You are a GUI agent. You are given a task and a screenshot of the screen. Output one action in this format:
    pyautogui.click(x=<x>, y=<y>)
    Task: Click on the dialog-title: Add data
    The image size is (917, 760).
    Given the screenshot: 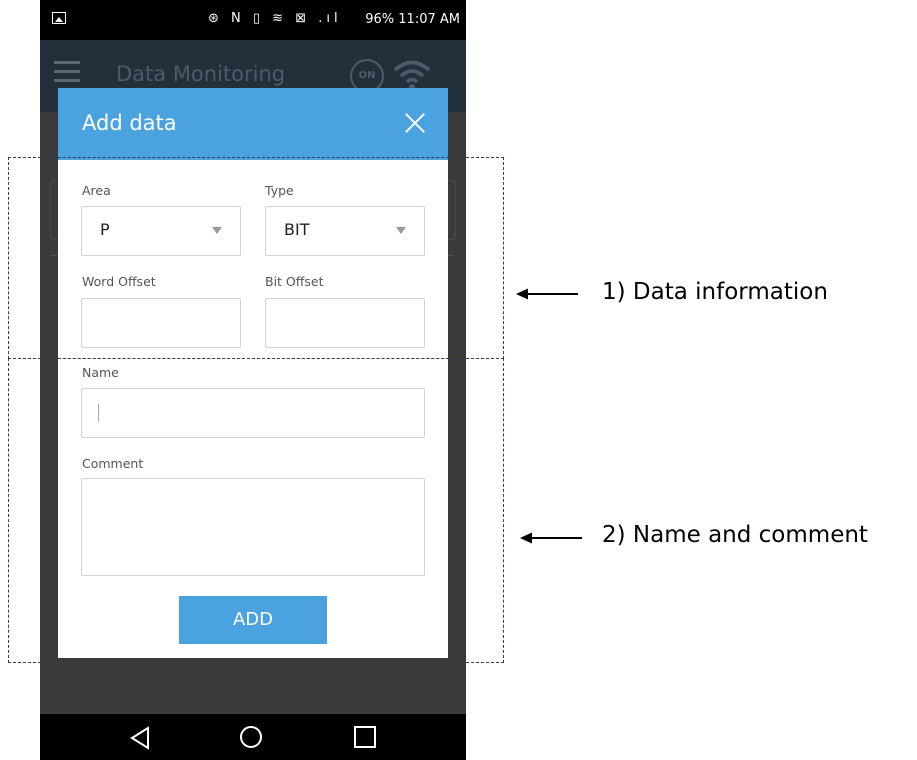 What is the action you would take?
    pyautogui.click(x=129, y=123)
    